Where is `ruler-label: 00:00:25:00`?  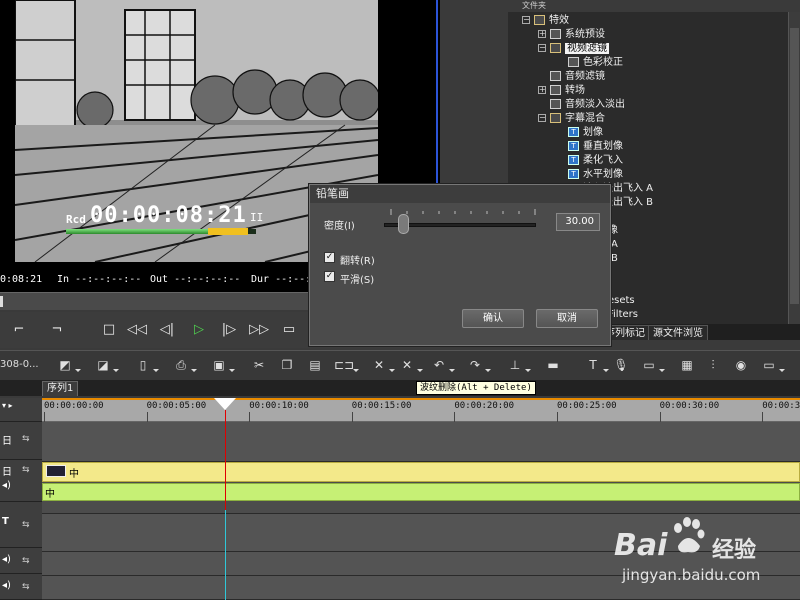 ruler-label: 00:00:25:00 is located at coordinates (587, 406).